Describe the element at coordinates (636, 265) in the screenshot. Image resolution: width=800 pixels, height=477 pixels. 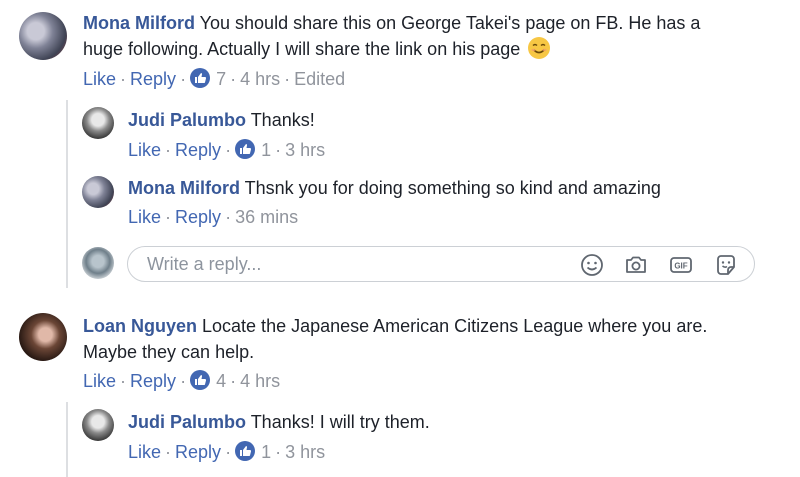
I see `camera-icon` at that location.